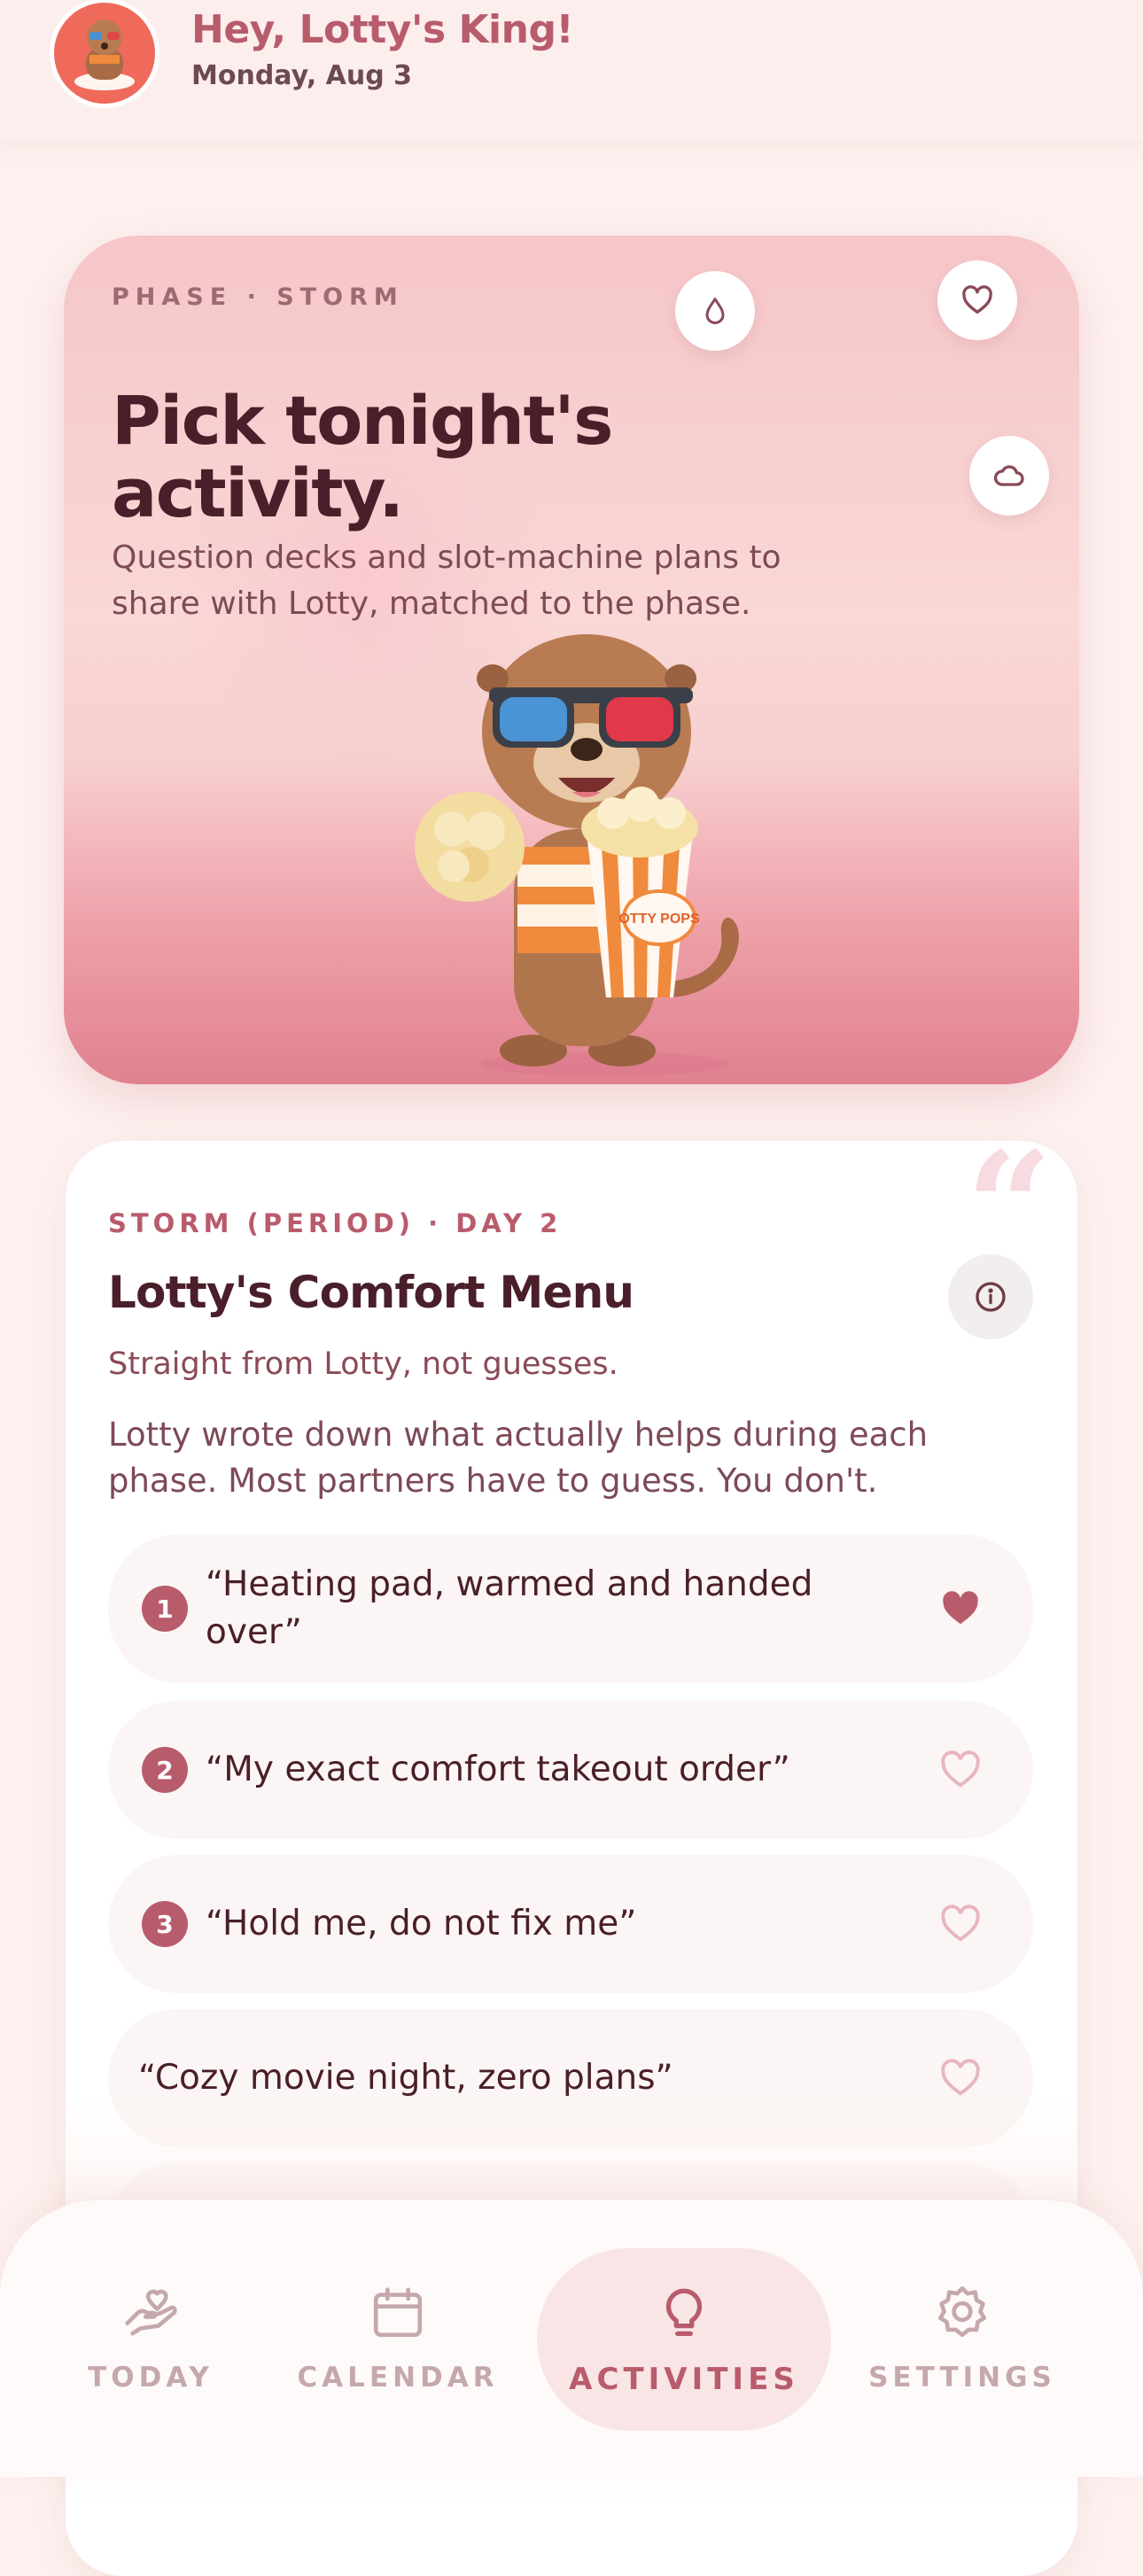 Image resolution: width=1143 pixels, height=2576 pixels. I want to click on bottom-nav: TODAY CALENDAR ACTIVITIES SETTINGS, so click(571, 2338).